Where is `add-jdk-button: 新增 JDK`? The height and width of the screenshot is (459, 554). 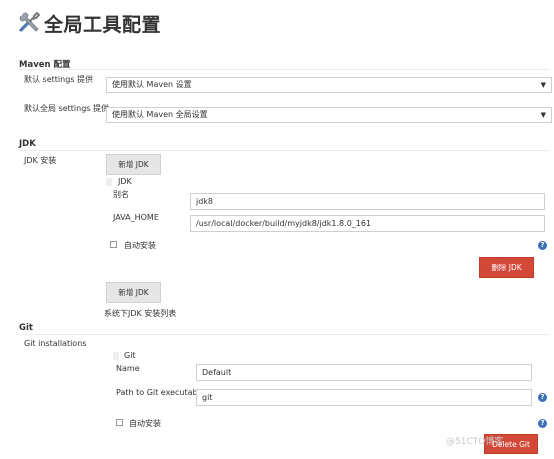 add-jdk-button: 新增 JDK is located at coordinates (133, 164).